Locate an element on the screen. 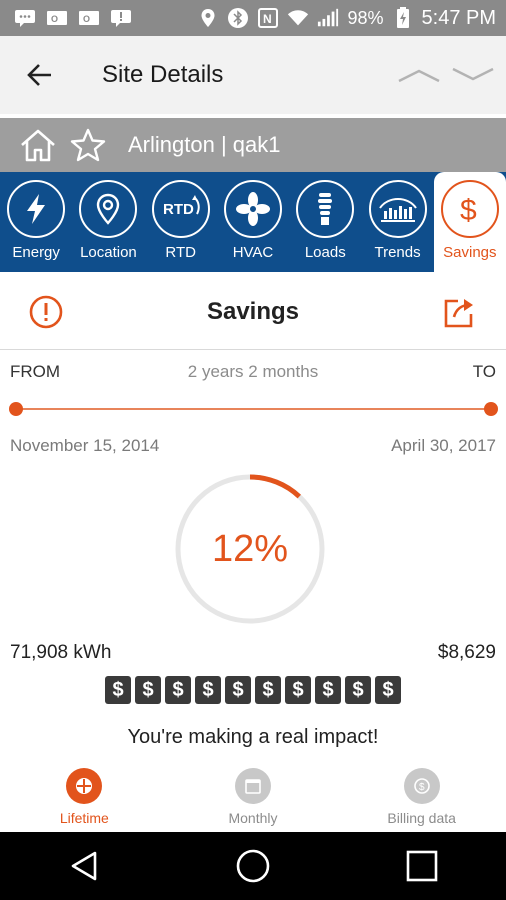  section-title: Savings is located at coordinates (253, 311).